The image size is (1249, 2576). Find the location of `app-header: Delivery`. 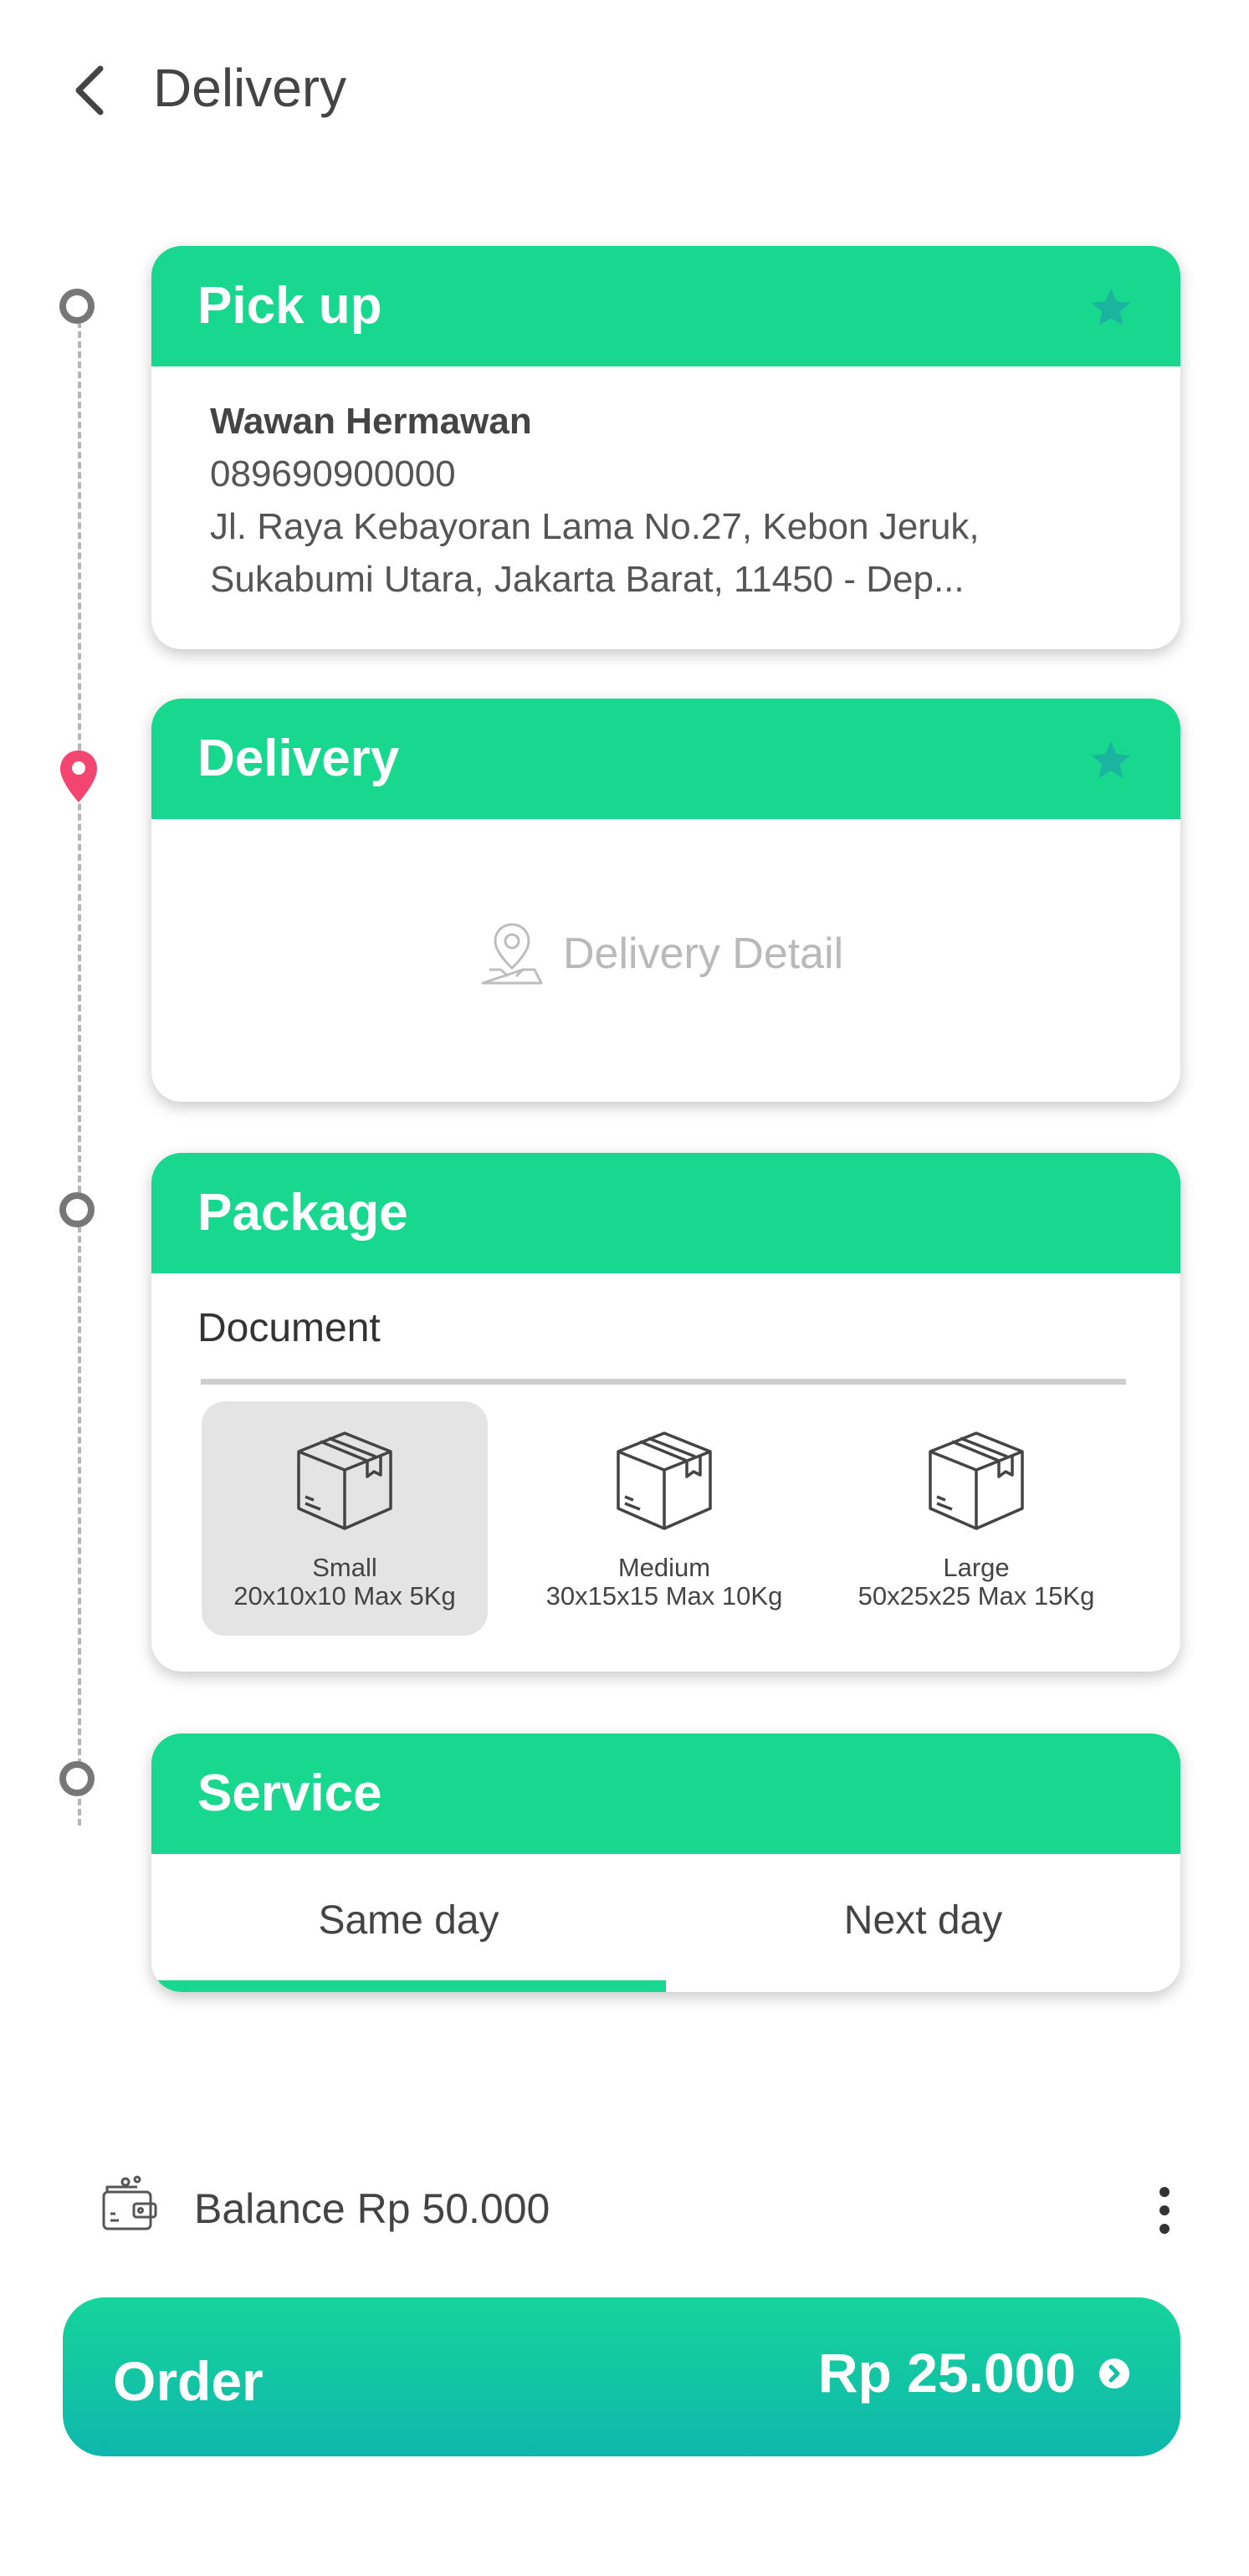

app-header: Delivery is located at coordinates (624, 88).